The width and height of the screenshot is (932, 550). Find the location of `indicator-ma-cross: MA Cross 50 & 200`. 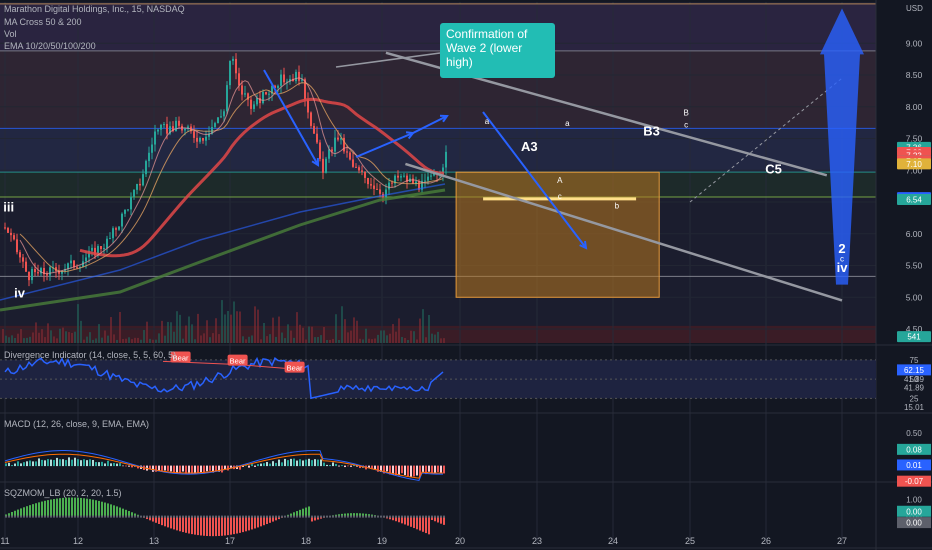

indicator-ma-cross: MA Cross 50 & 200 is located at coordinates (43, 22).